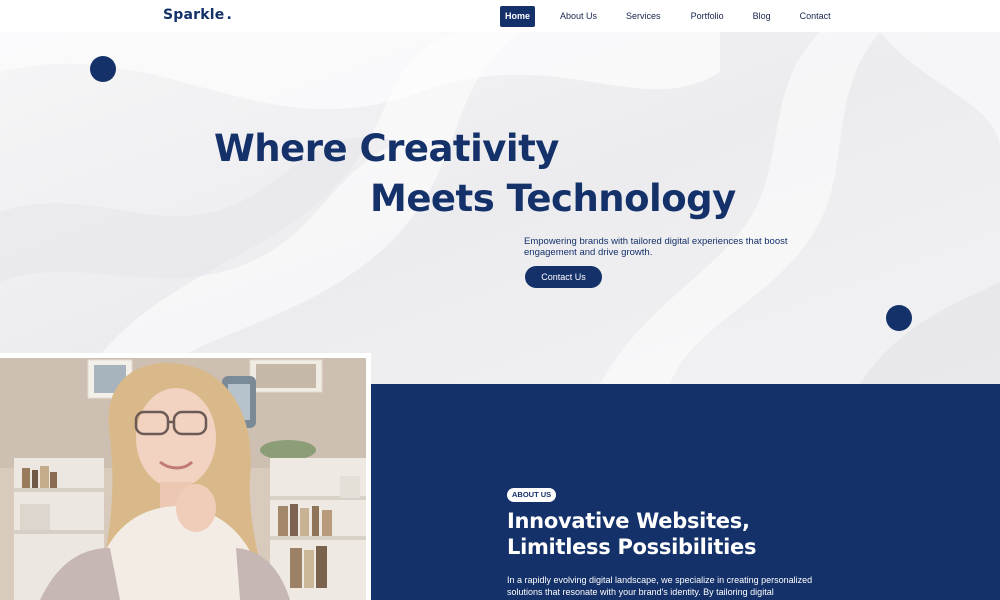  What do you see at coordinates (532, 495) in the screenshot?
I see `about-us-badge: ABOUT US` at bounding box center [532, 495].